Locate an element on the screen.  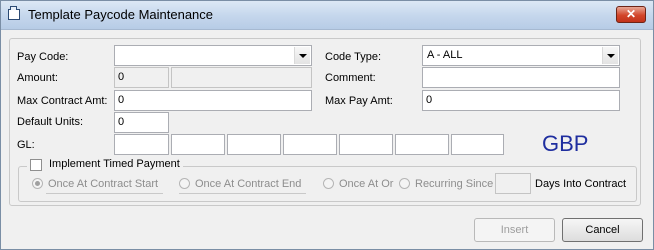
code-type-dropdown: A - ALL is located at coordinates (521, 55).